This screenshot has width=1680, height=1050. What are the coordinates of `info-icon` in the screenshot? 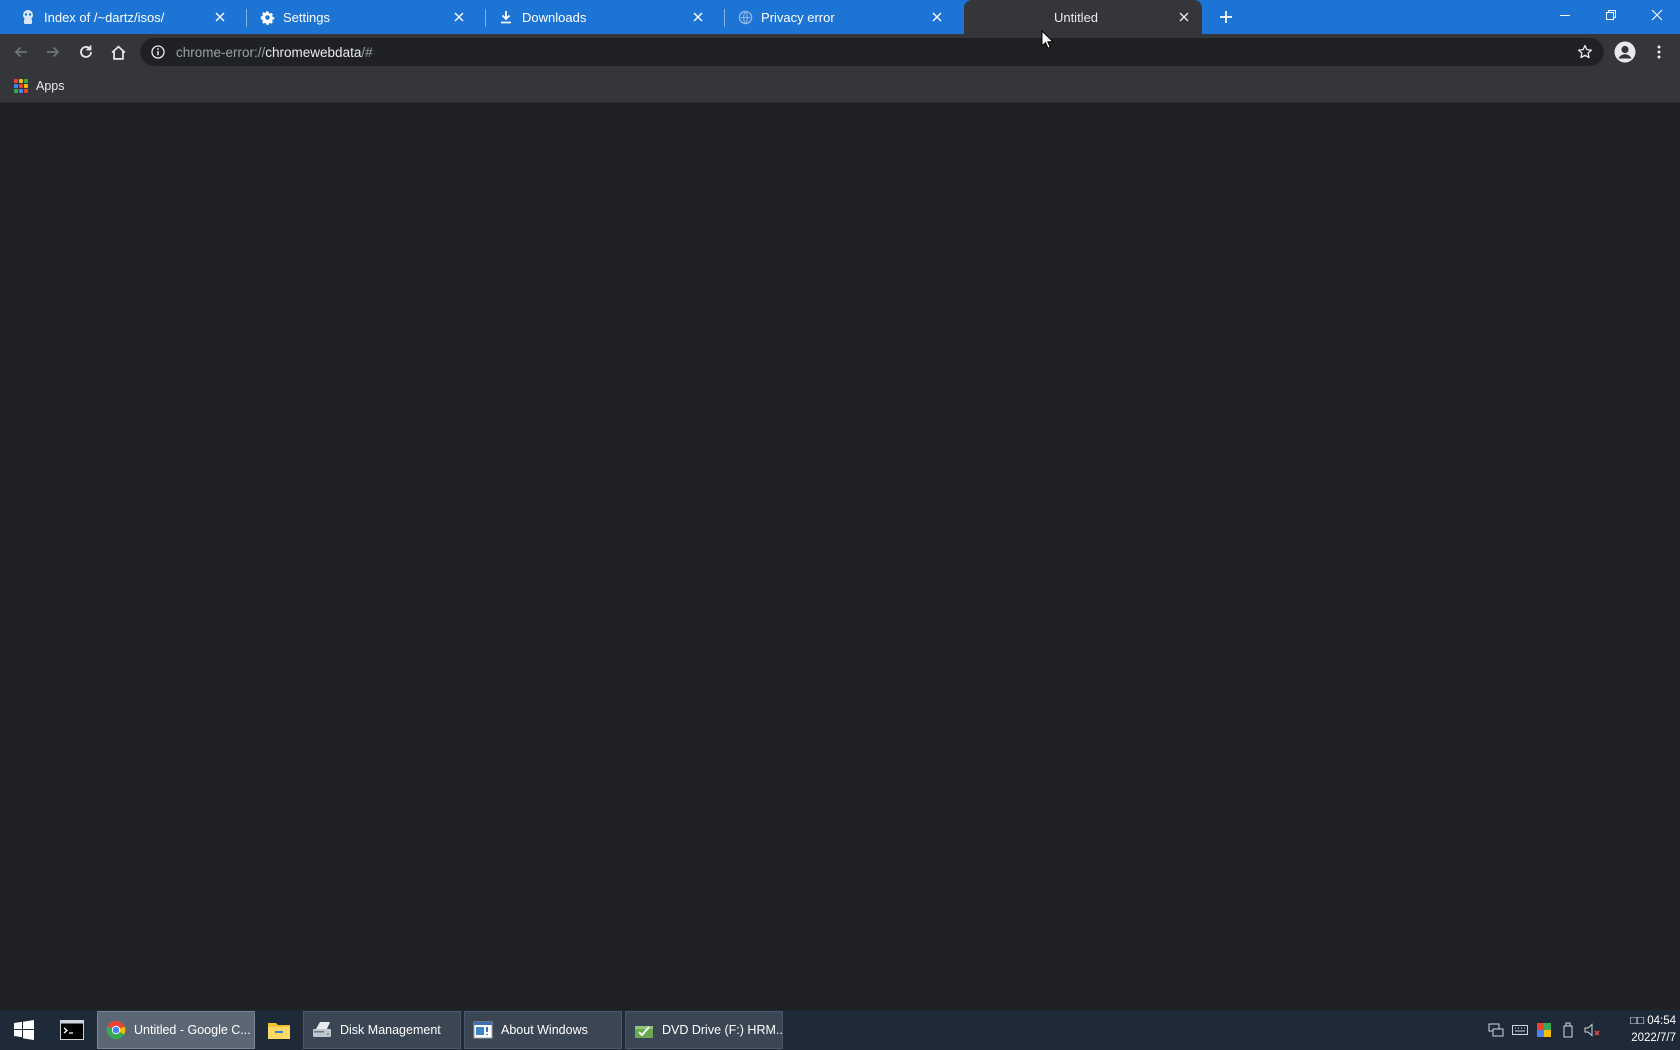 It's located at (158, 52).